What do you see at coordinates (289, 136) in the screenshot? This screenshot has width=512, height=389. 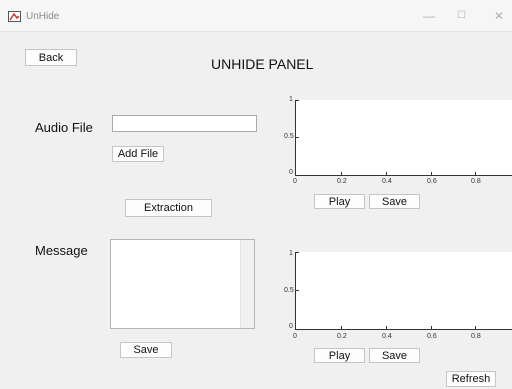 I see `plot-1-ytick-label: 0.5` at bounding box center [289, 136].